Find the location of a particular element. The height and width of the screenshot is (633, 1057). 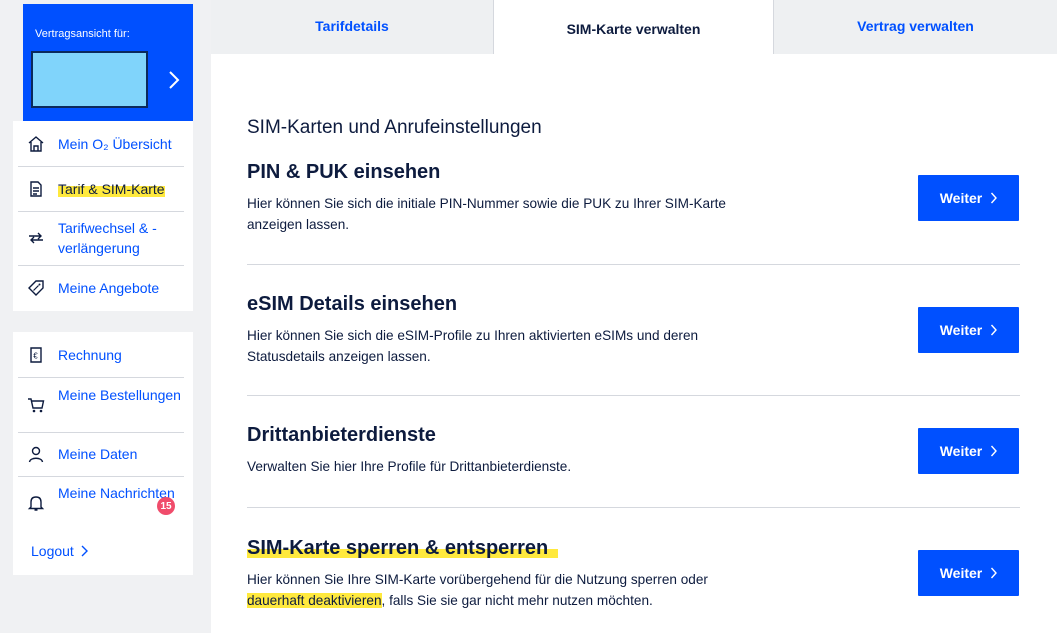

sidebar-item-label: Rechnung is located at coordinates (90, 355).